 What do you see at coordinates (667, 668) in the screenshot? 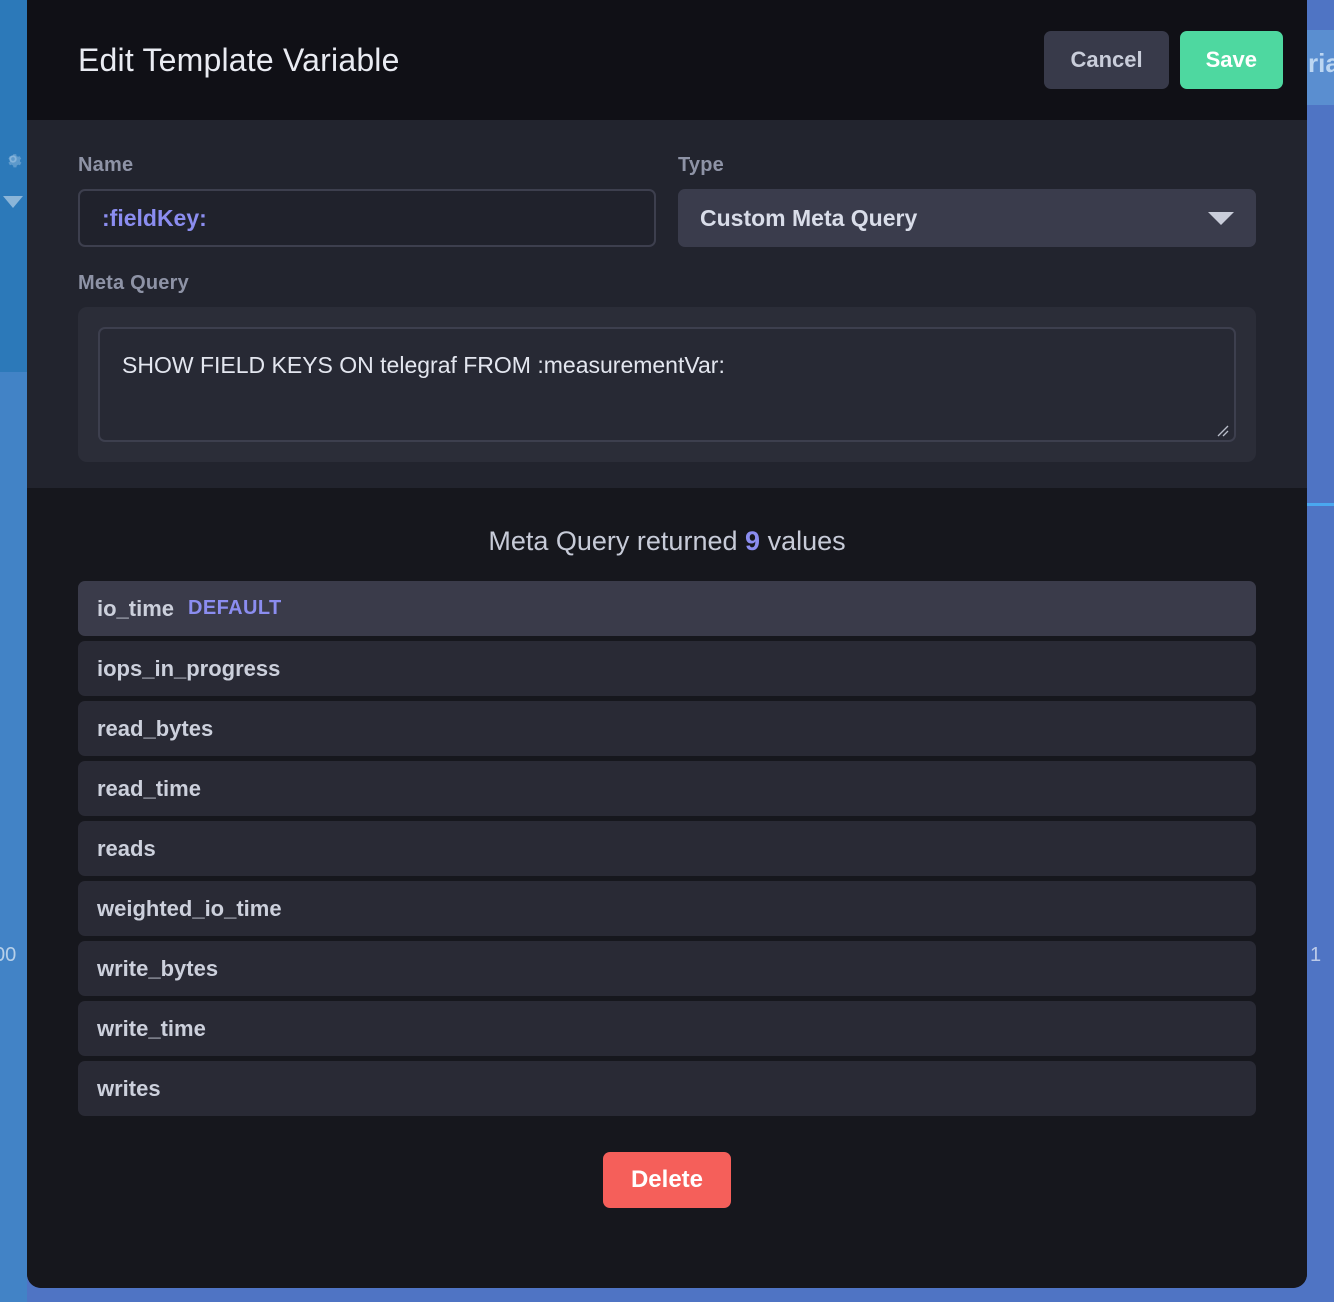
I see `value-row: iops_in_progress` at bounding box center [667, 668].